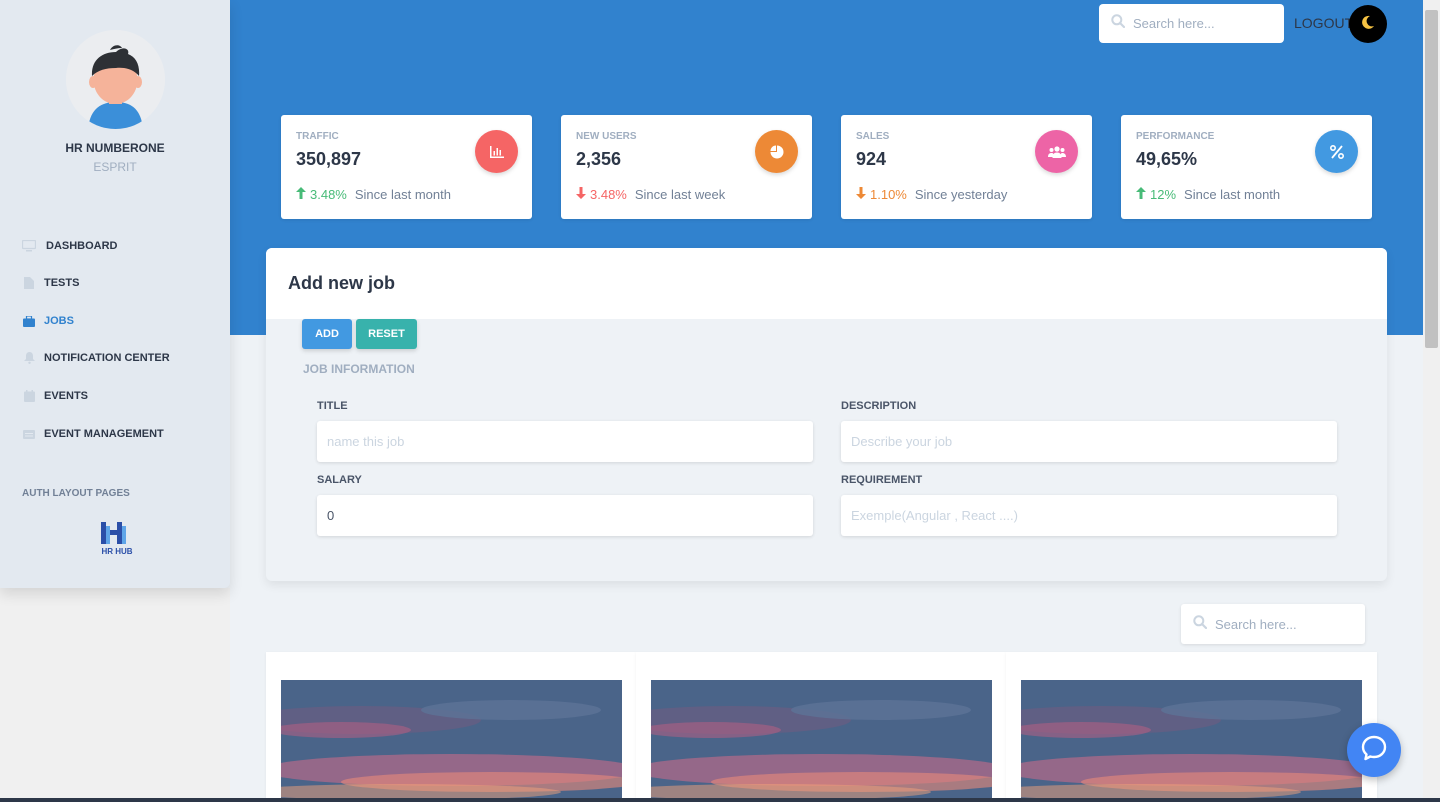  What do you see at coordinates (606, 136) in the screenshot?
I see `stat-label: NEW USERS` at bounding box center [606, 136].